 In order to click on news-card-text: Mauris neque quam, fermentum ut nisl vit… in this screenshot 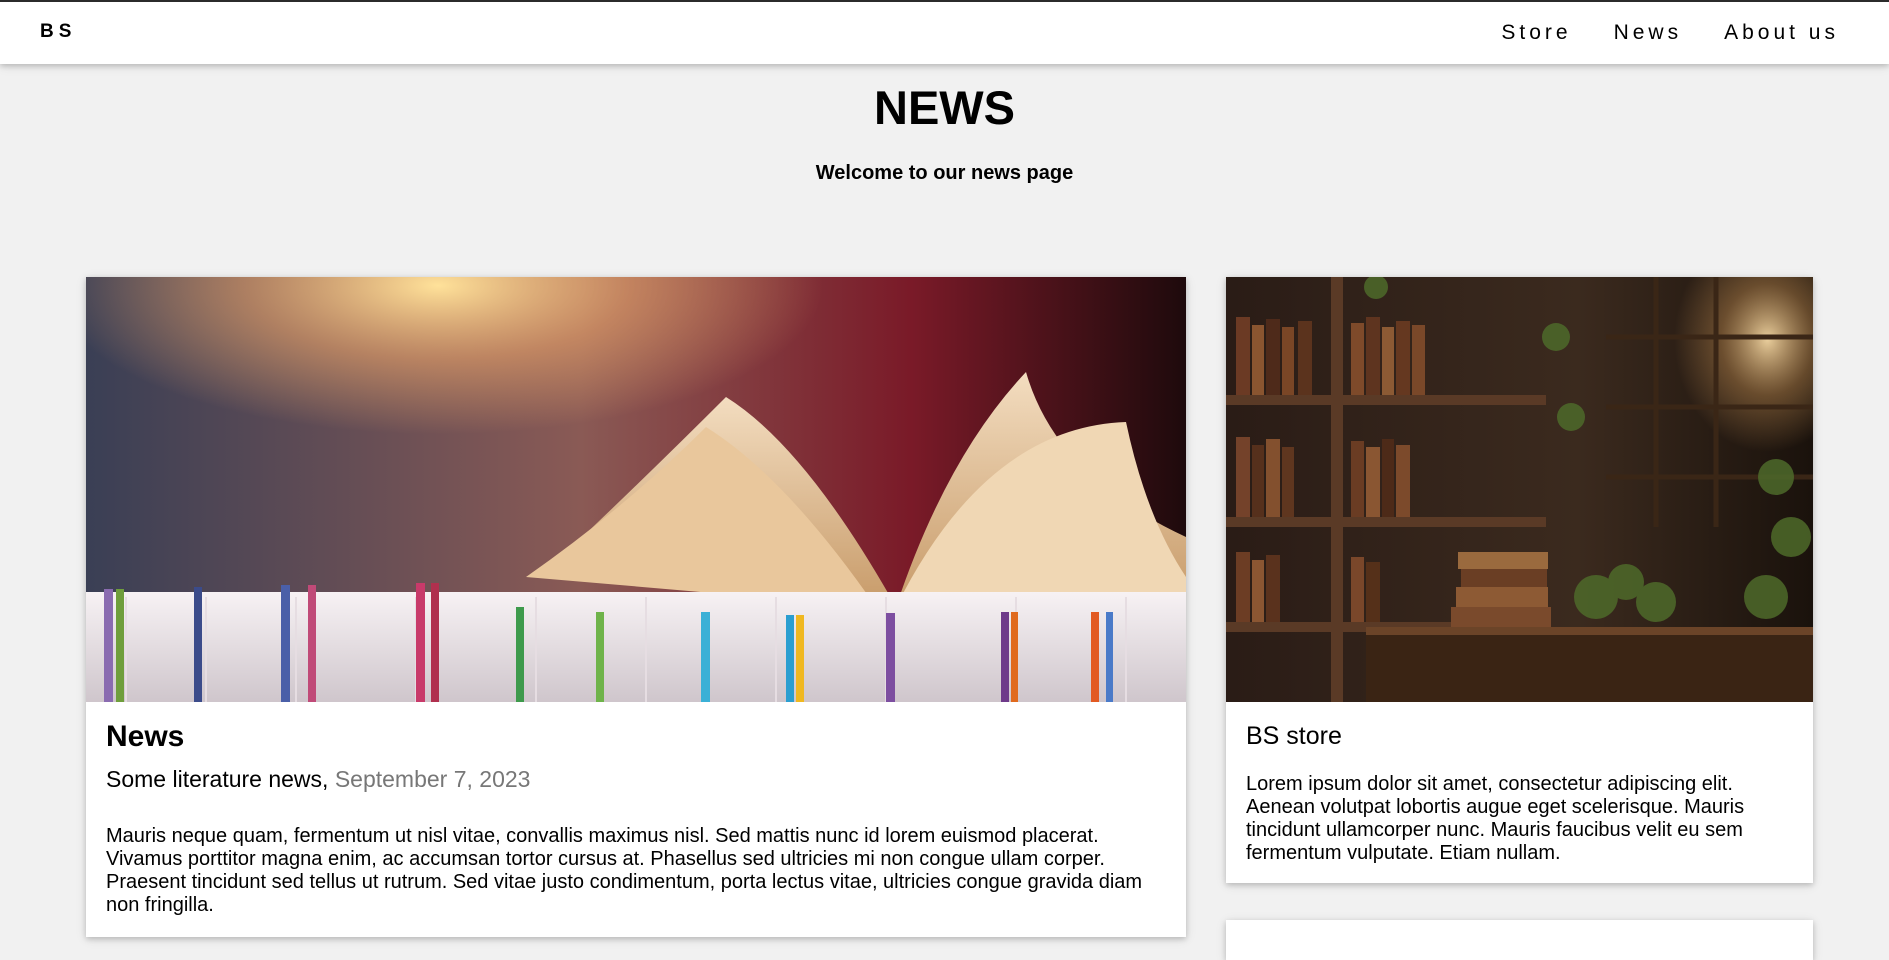, I will do `click(624, 870)`.